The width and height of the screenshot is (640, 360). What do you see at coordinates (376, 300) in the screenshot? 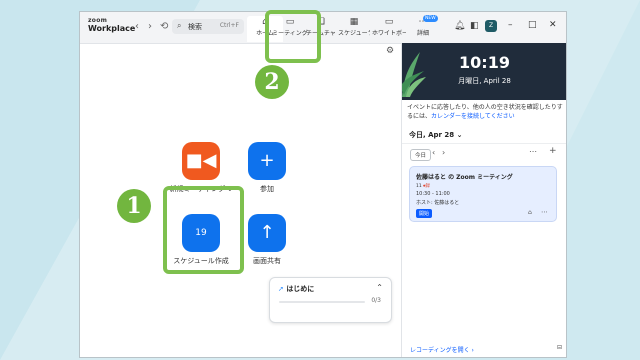
I see `progress-count: 0/3` at bounding box center [376, 300].